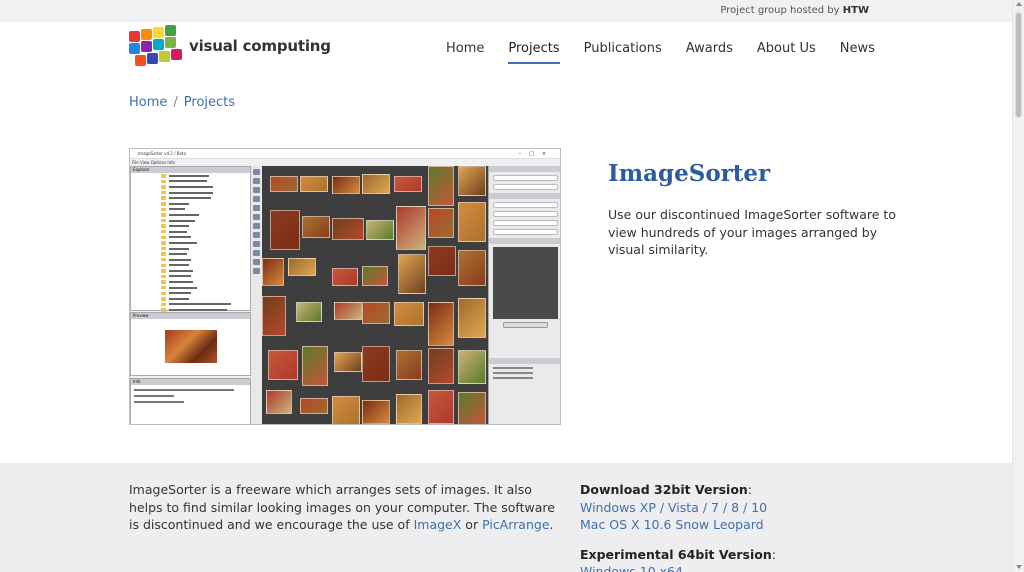 Image resolution: width=1024 pixels, height=572 pixels. Describe the element at coordinates (154, 162) in the screenshot. I see `screenshot-menu: File View Options Info` at that location.